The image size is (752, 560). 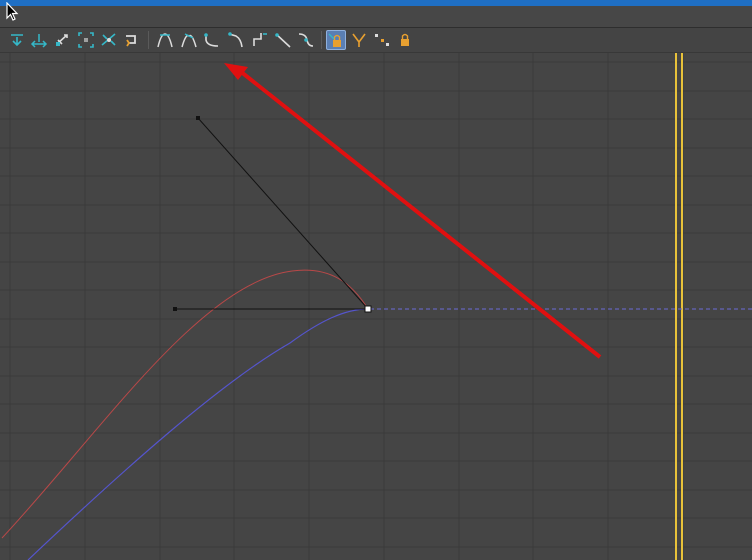 I want to click on tangent-fast-icon, so click(x=212, y=40).